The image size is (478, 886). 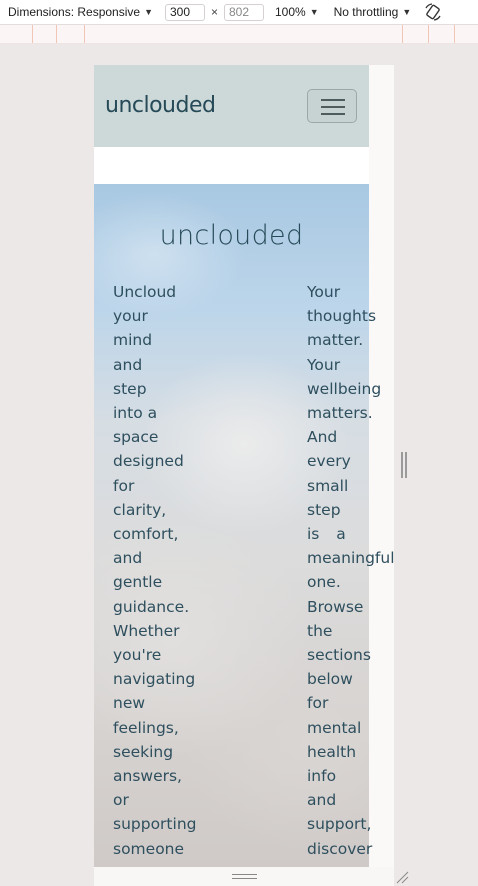 What do you see at coordinates (326, 534) in the screenshot?
I see `hero-text-line: is a` at bounding box center [326, 534].